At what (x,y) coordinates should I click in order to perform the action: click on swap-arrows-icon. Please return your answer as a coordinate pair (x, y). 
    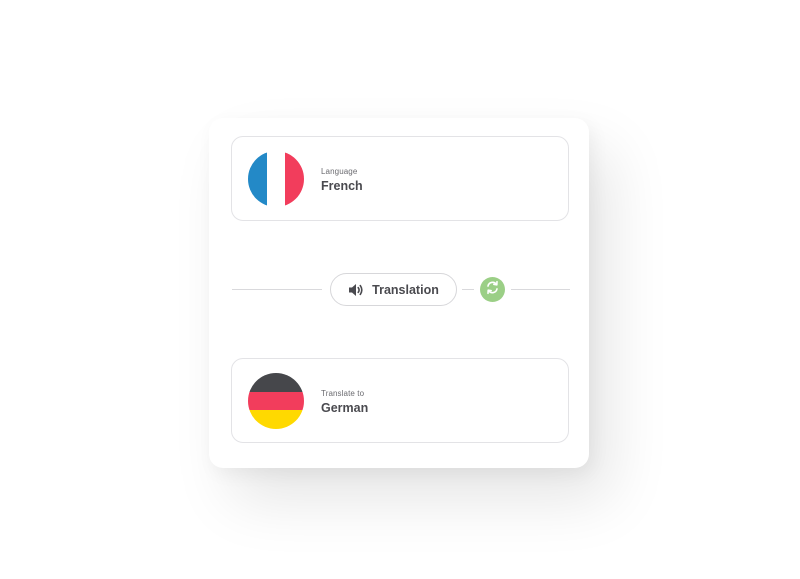
    Looking at the image, I should click on (492, 290).